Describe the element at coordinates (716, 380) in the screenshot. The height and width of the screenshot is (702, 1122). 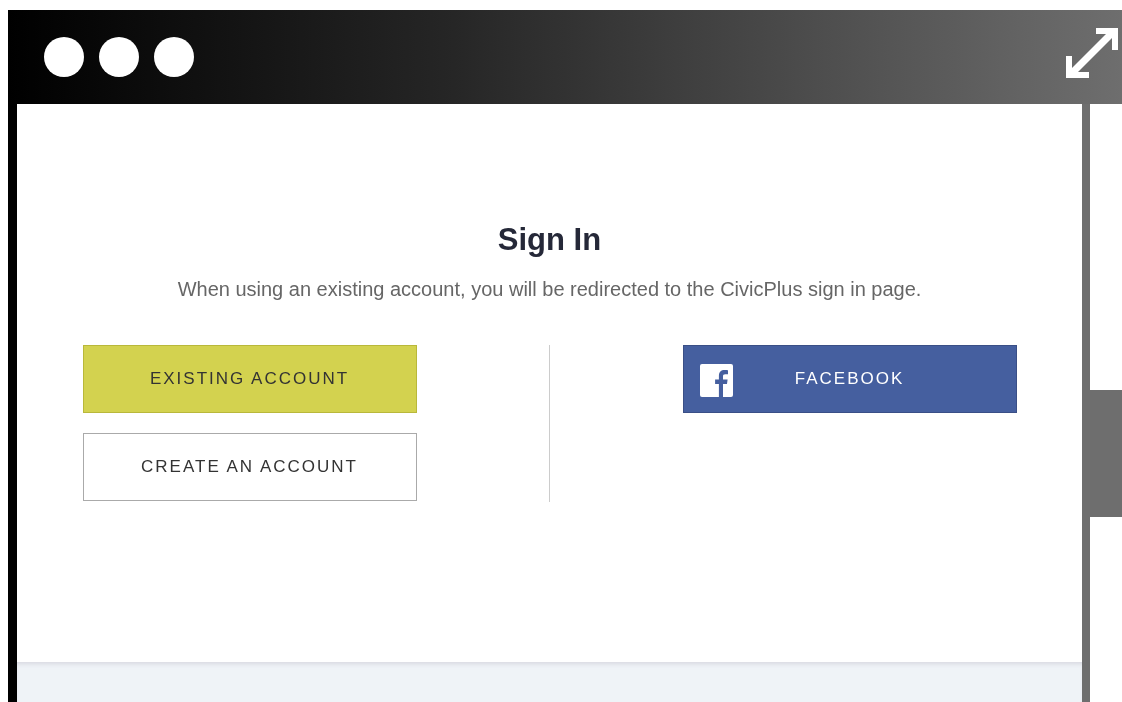
I see `f-logo-icon` at that location.